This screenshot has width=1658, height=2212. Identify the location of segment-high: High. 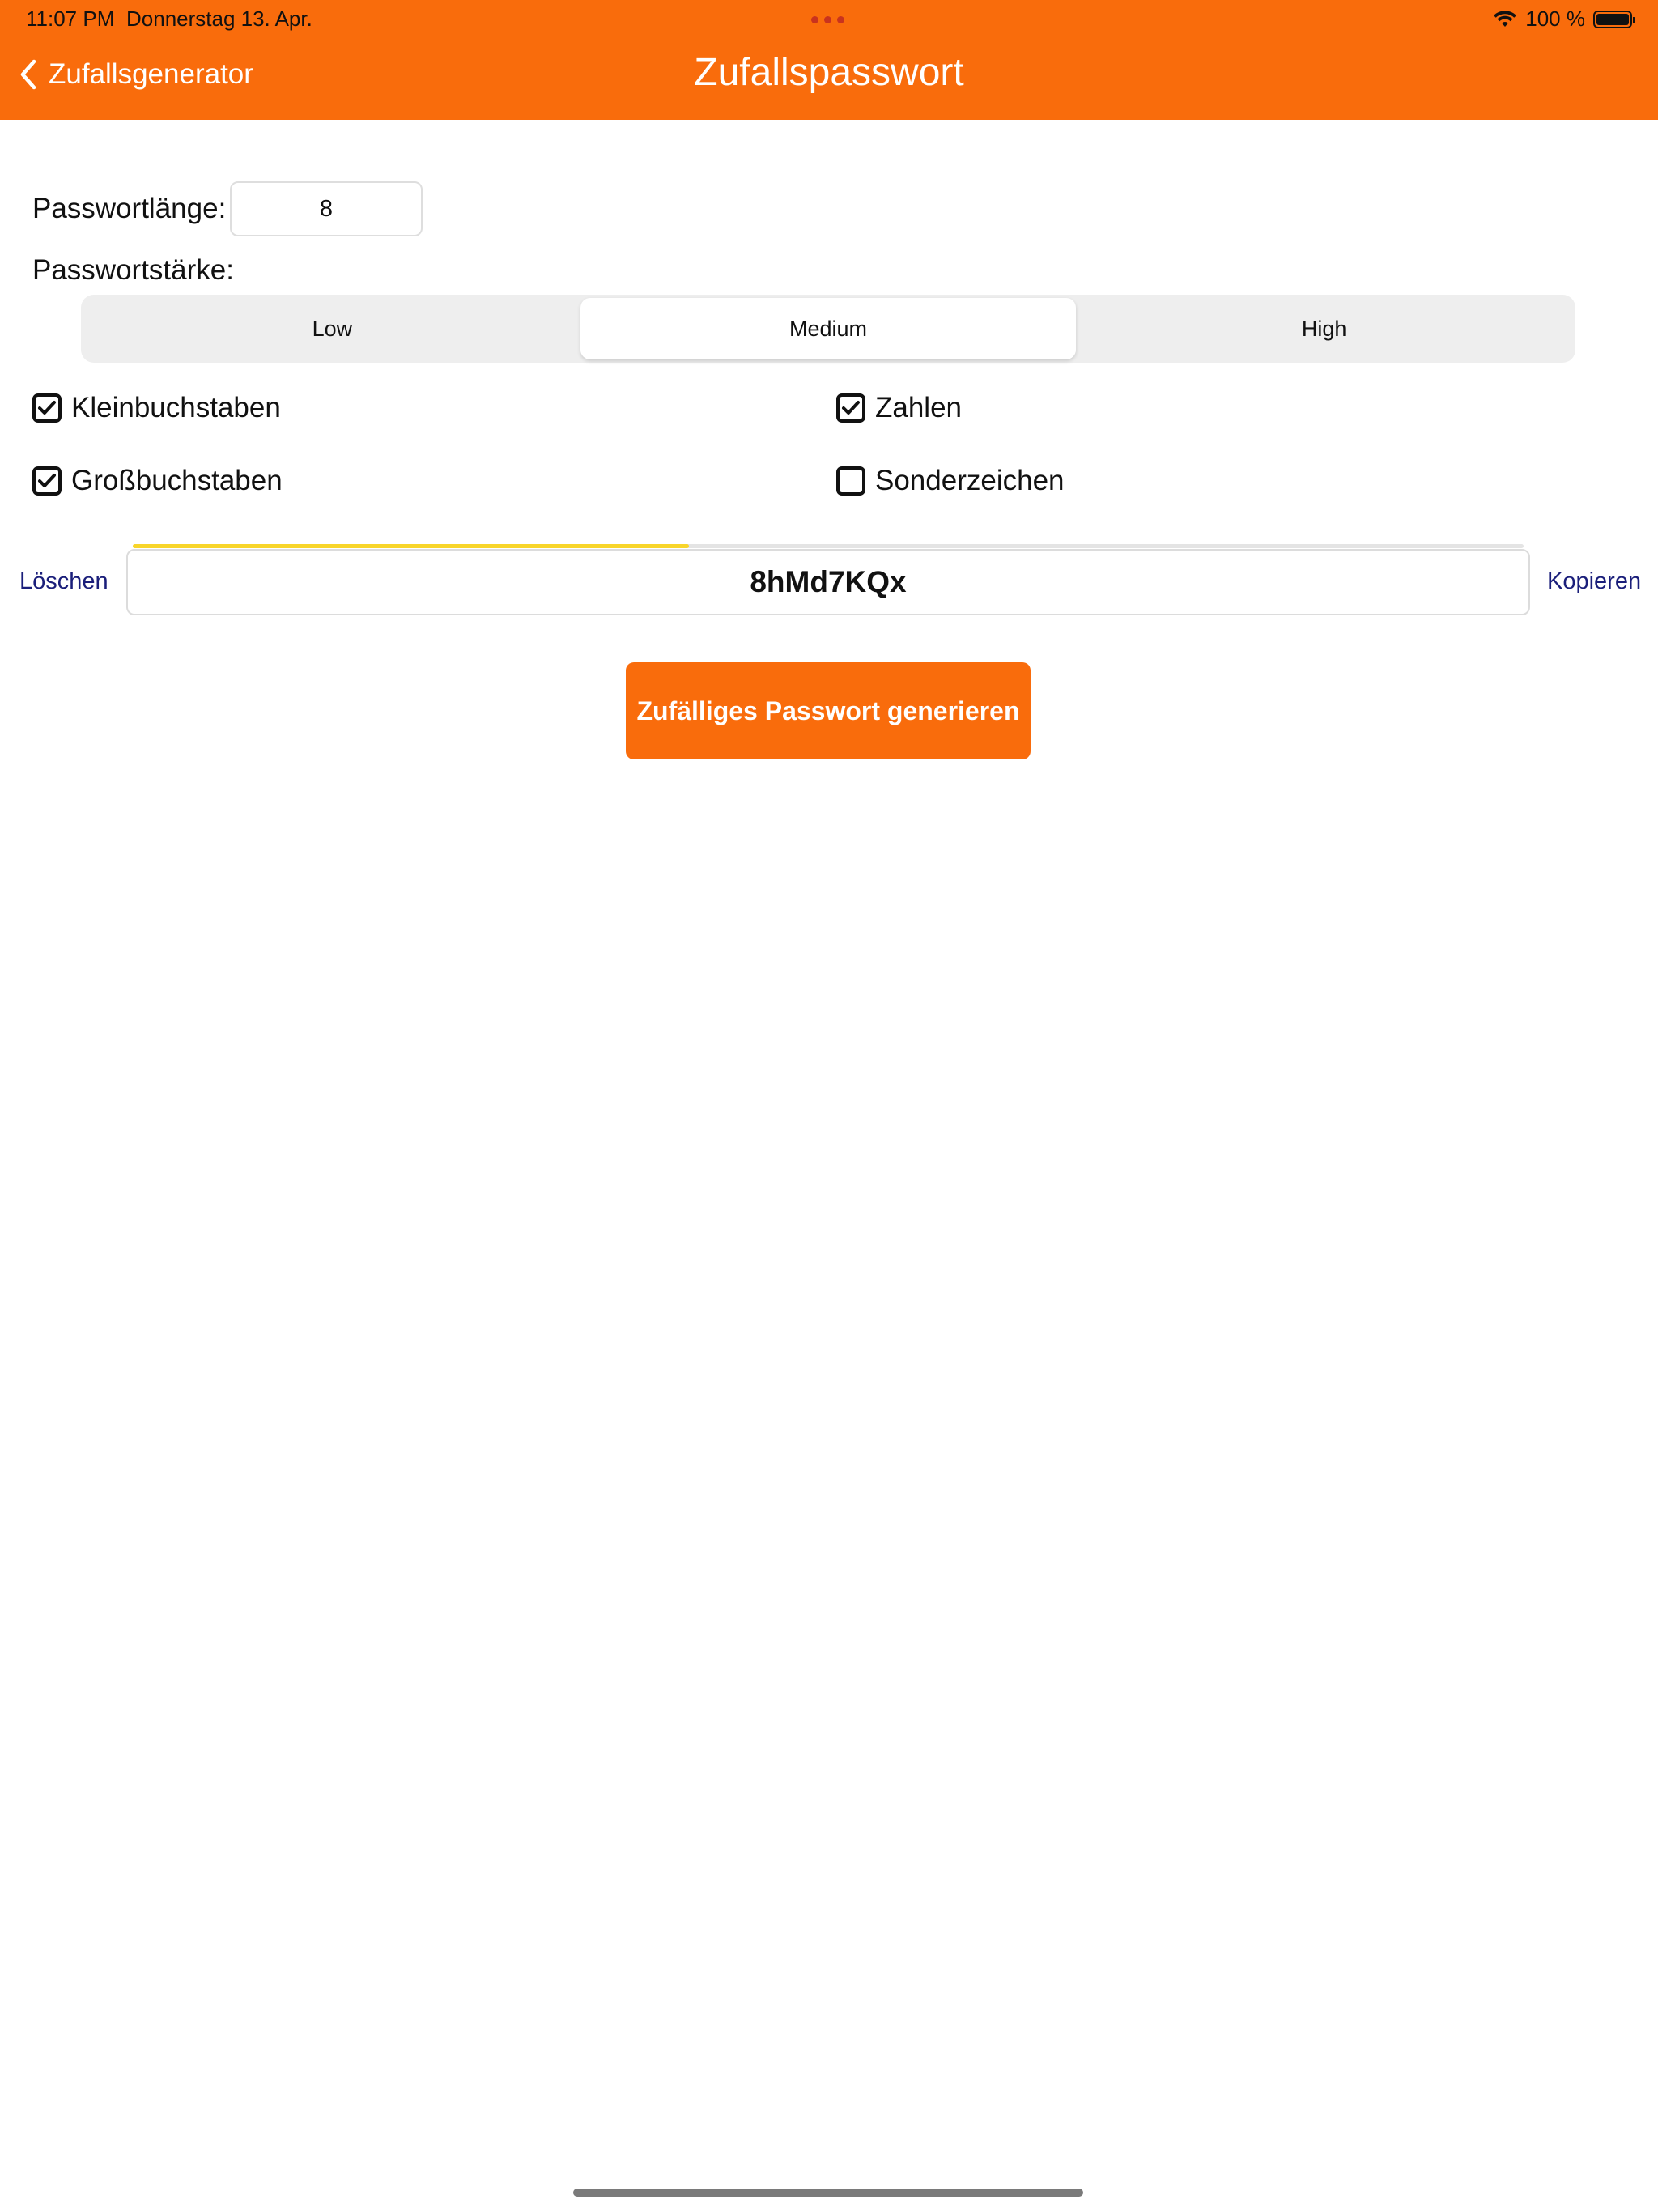
(1324, 328).